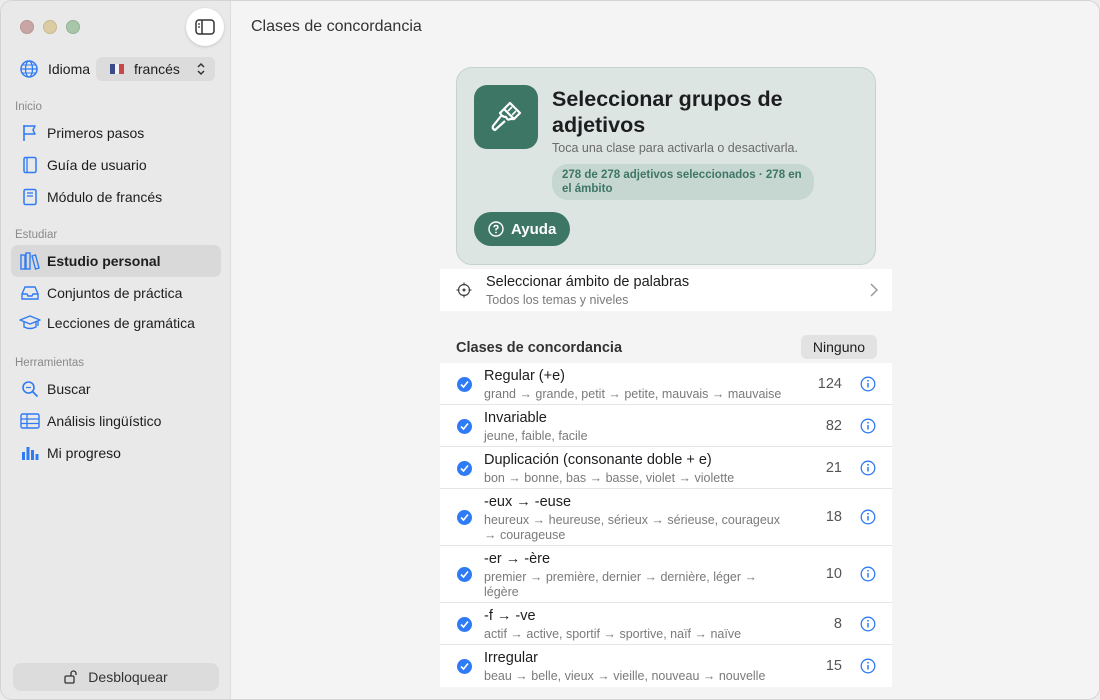 Image resolution: width=1100 pixels, height=700 pixels. I want to click on section-herramientas: Herramientas, so click(50, 363).